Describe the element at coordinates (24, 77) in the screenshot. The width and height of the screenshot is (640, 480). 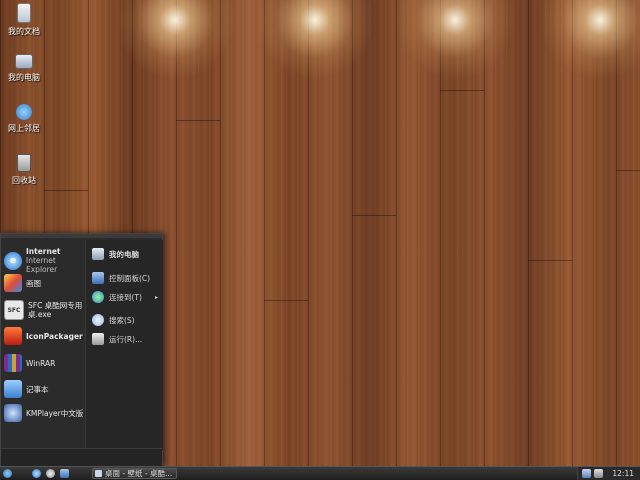
I see `desktop-icon-label: 我的电脑` at that location.